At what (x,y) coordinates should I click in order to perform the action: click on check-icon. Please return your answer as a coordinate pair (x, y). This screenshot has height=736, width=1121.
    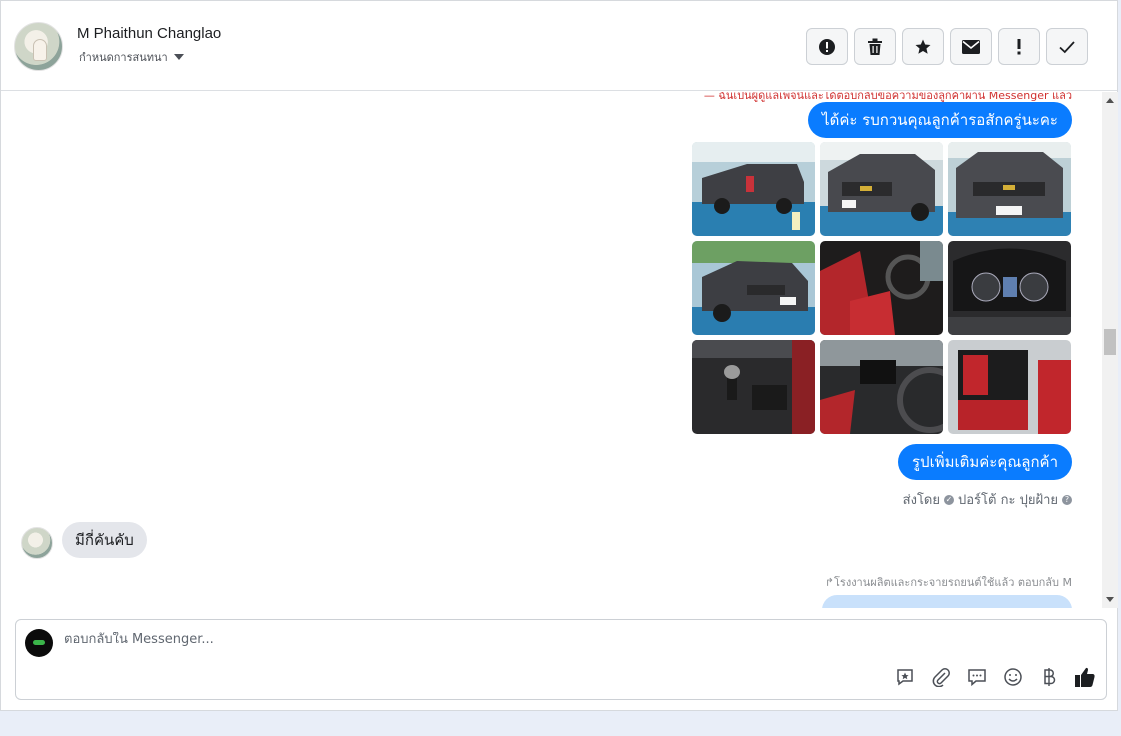
    Looking at the image, I should click on (1067, 46).